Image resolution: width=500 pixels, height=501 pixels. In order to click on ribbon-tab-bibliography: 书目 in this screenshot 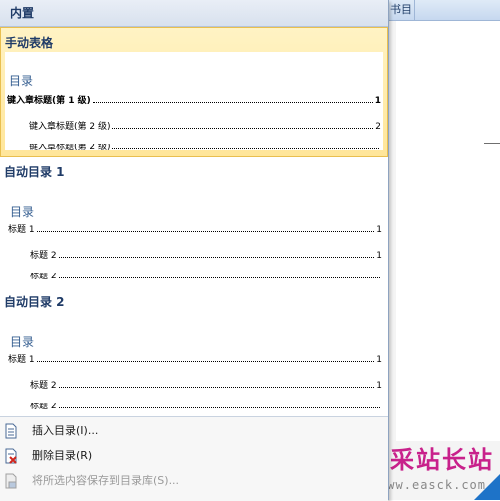, I will do `click(401, 10)`.